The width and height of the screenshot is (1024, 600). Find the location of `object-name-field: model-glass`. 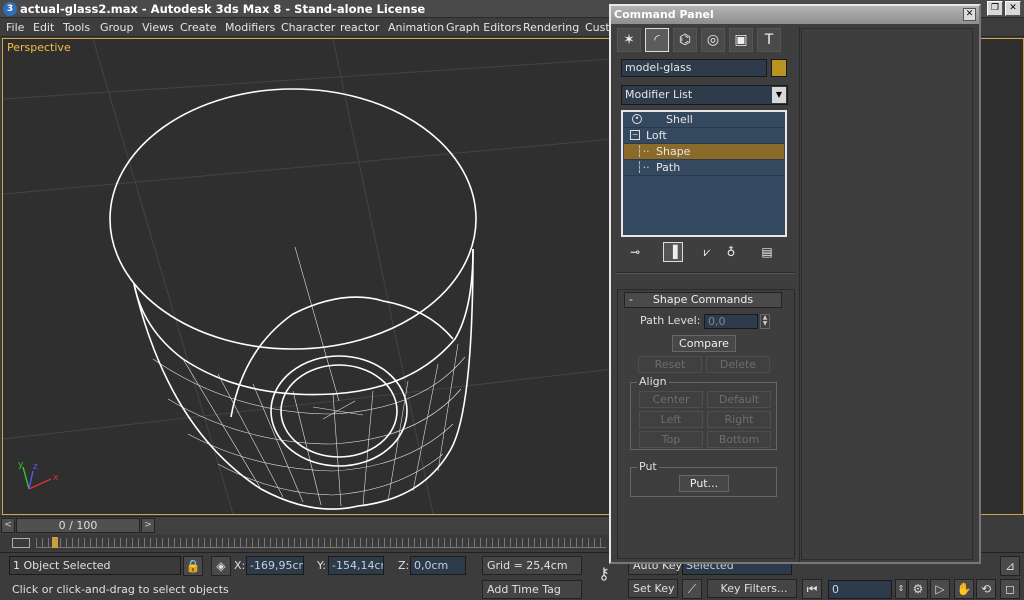

object-name-field: model-glass is located at coordinates (694, 68).